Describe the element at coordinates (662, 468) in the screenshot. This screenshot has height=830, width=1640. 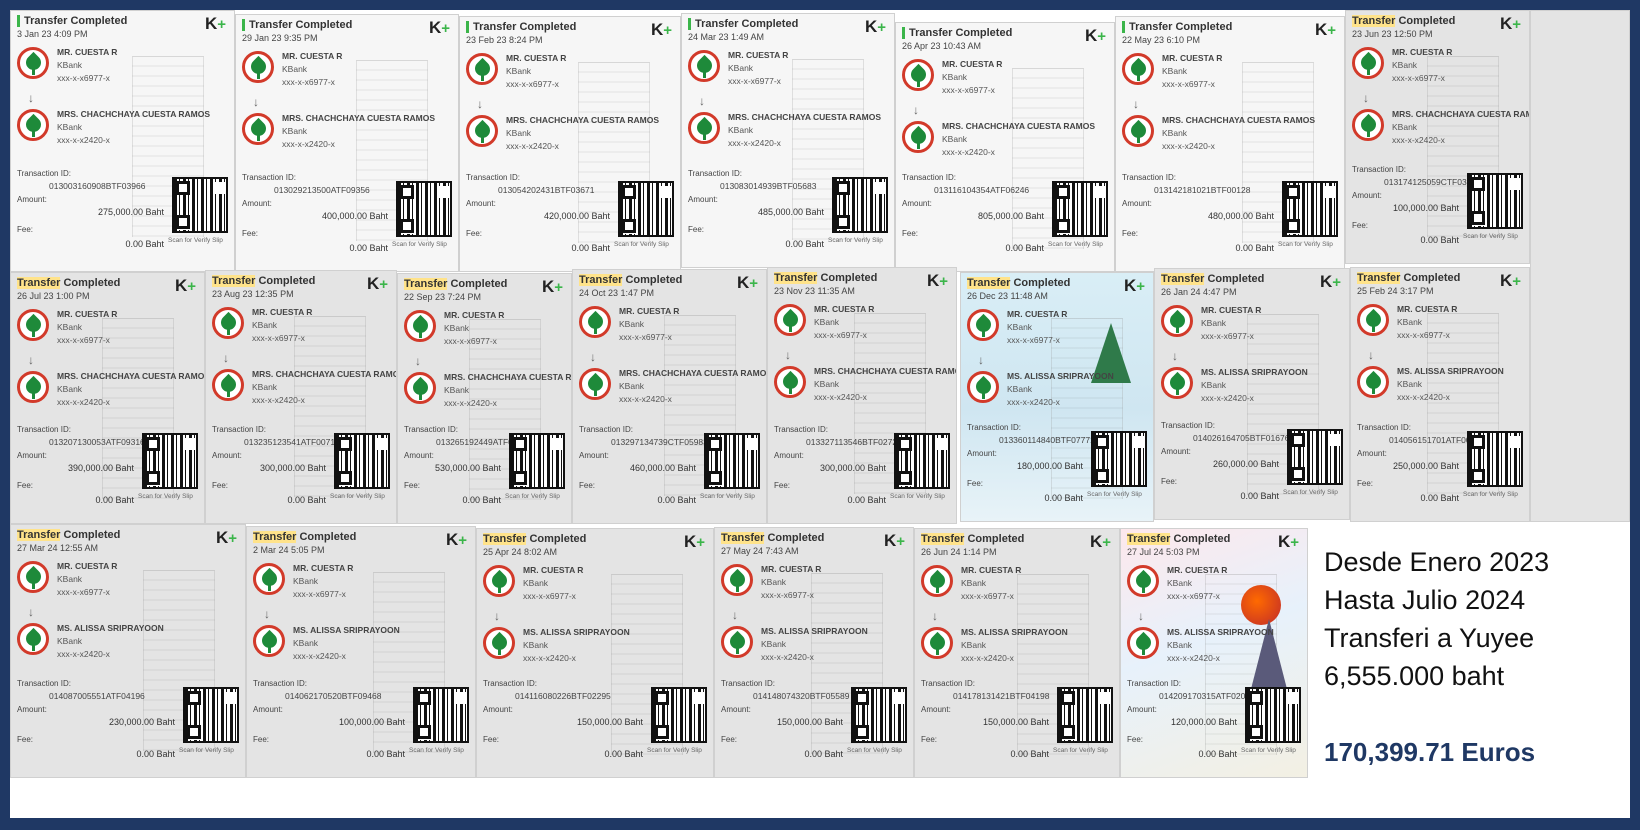
I see `amount-value: 460,000.00 Baht` at that location.